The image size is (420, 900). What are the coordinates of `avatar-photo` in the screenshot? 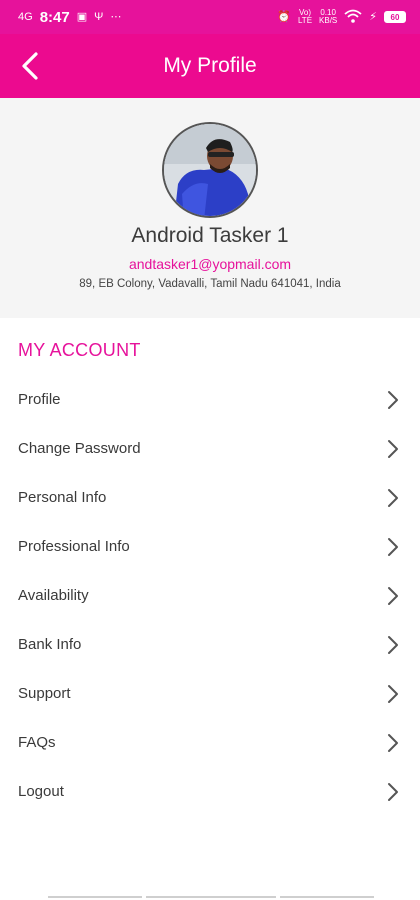 It's located at (210, 170).